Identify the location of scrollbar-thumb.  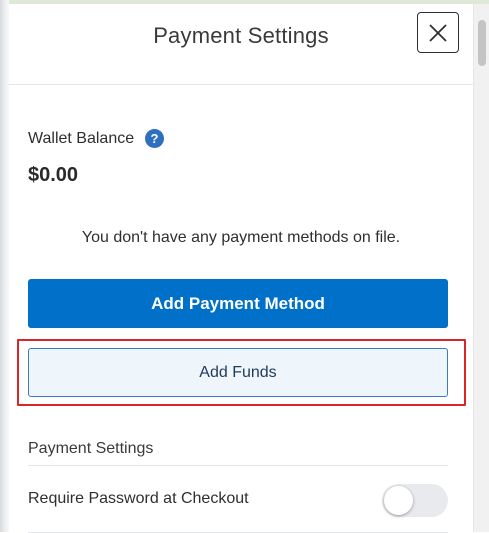
(482, 43).